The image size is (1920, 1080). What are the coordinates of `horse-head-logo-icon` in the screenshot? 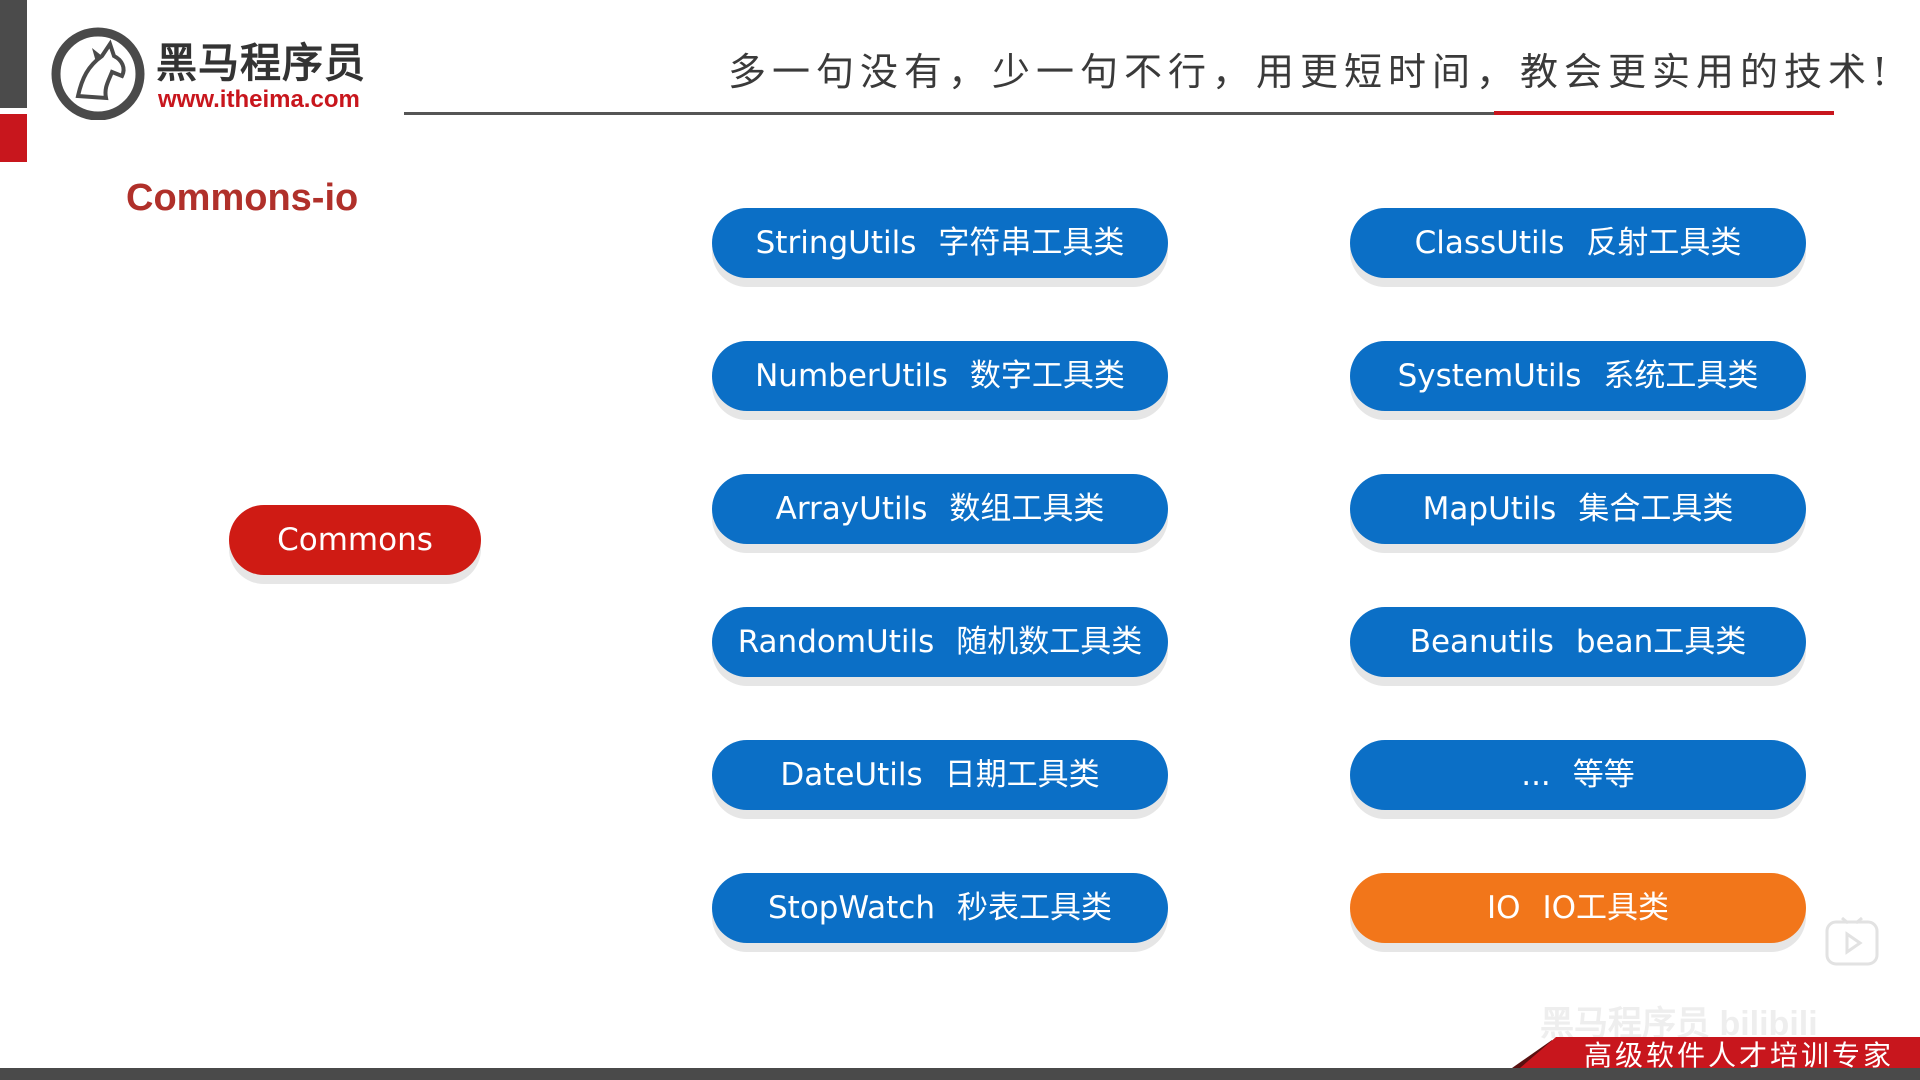 It's located at (98, 73).